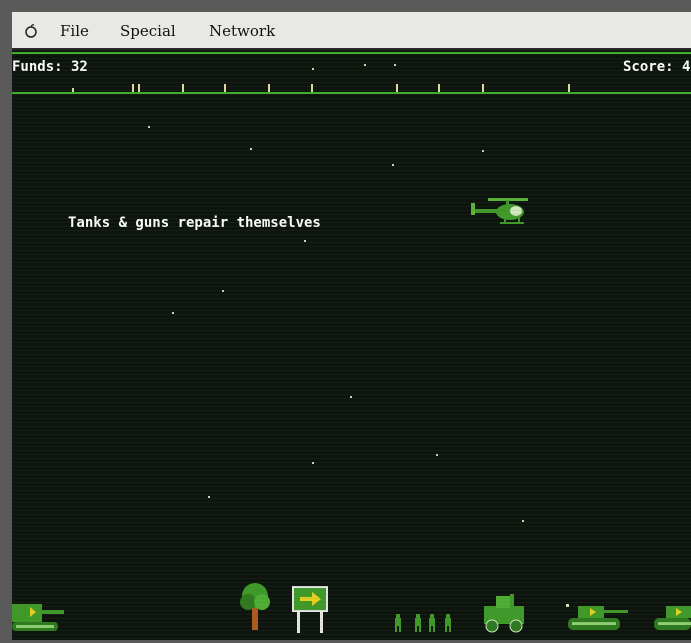  I want to click on hud-bottom-line, so click(351, 93).